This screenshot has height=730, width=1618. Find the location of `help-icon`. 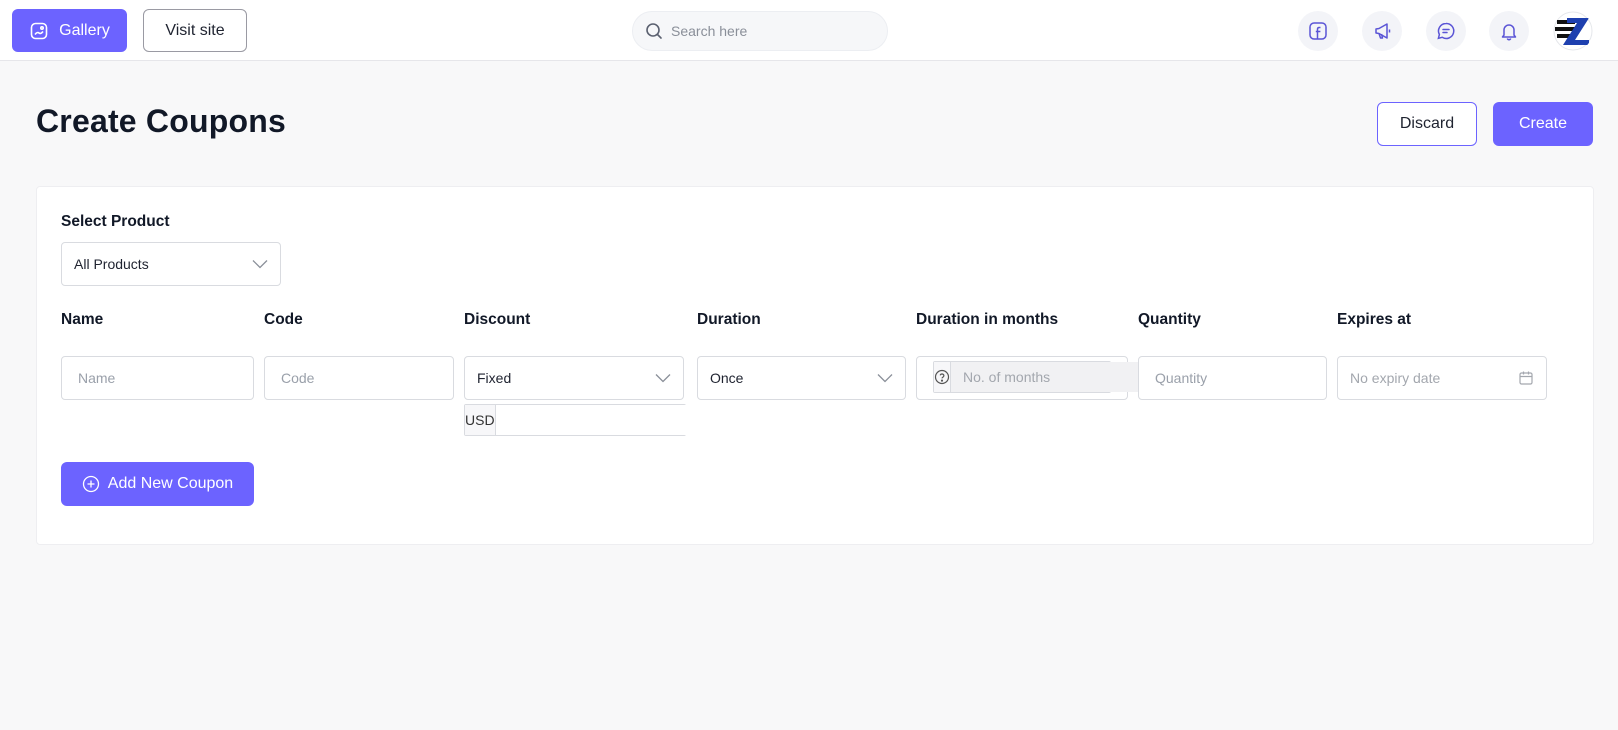

help-icon is located at coordinates (942, 377).